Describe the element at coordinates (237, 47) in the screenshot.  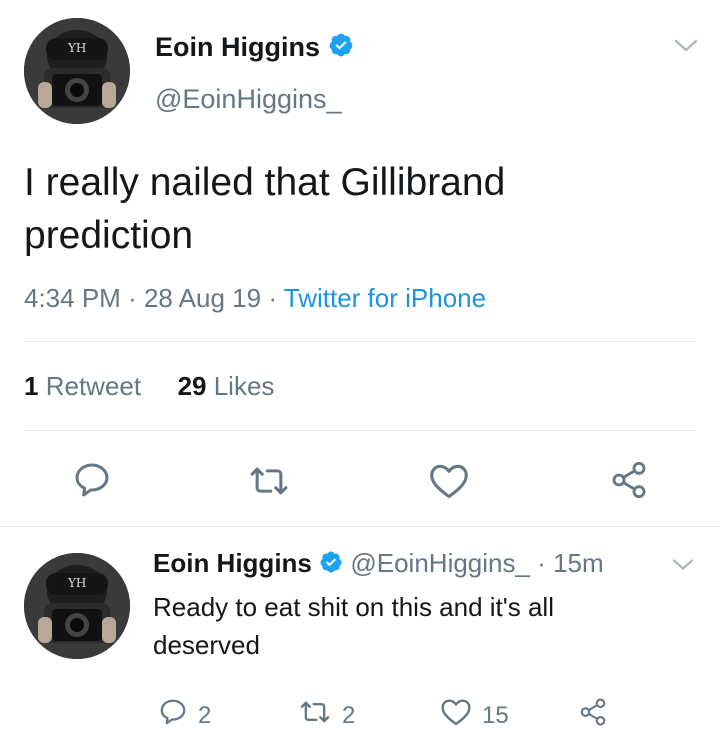
I see `author-name: Eoin Higgins` at that location.